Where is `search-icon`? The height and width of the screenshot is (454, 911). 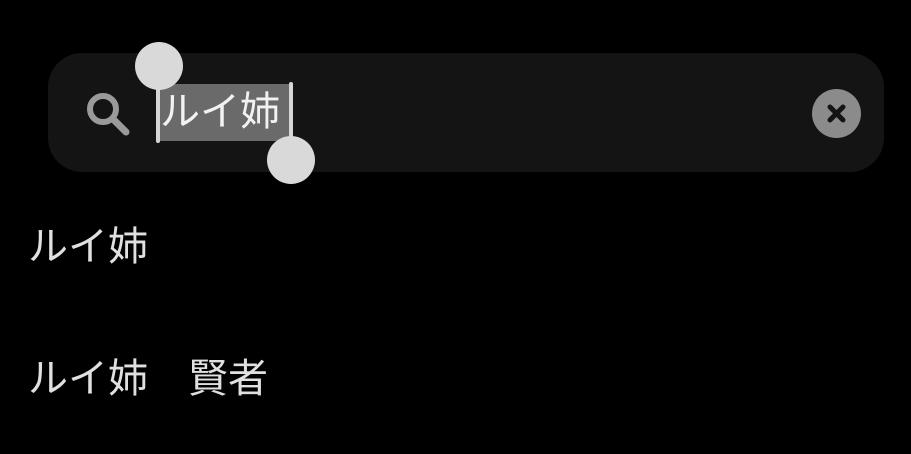
search-icon is located at coordinates (108, 114).